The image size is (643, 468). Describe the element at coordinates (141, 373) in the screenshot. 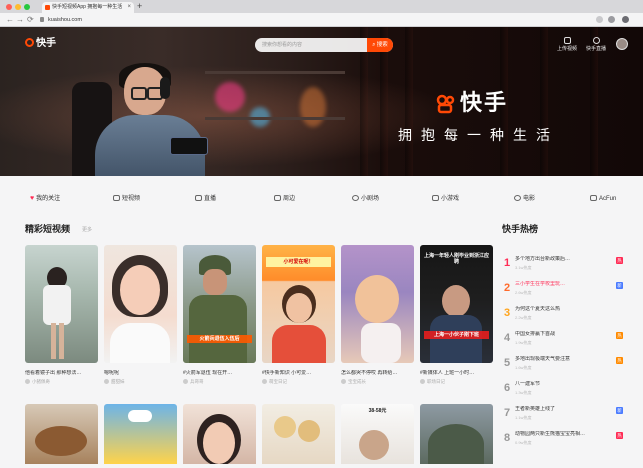

I see `video-title: 嗯呢呢` at that location.